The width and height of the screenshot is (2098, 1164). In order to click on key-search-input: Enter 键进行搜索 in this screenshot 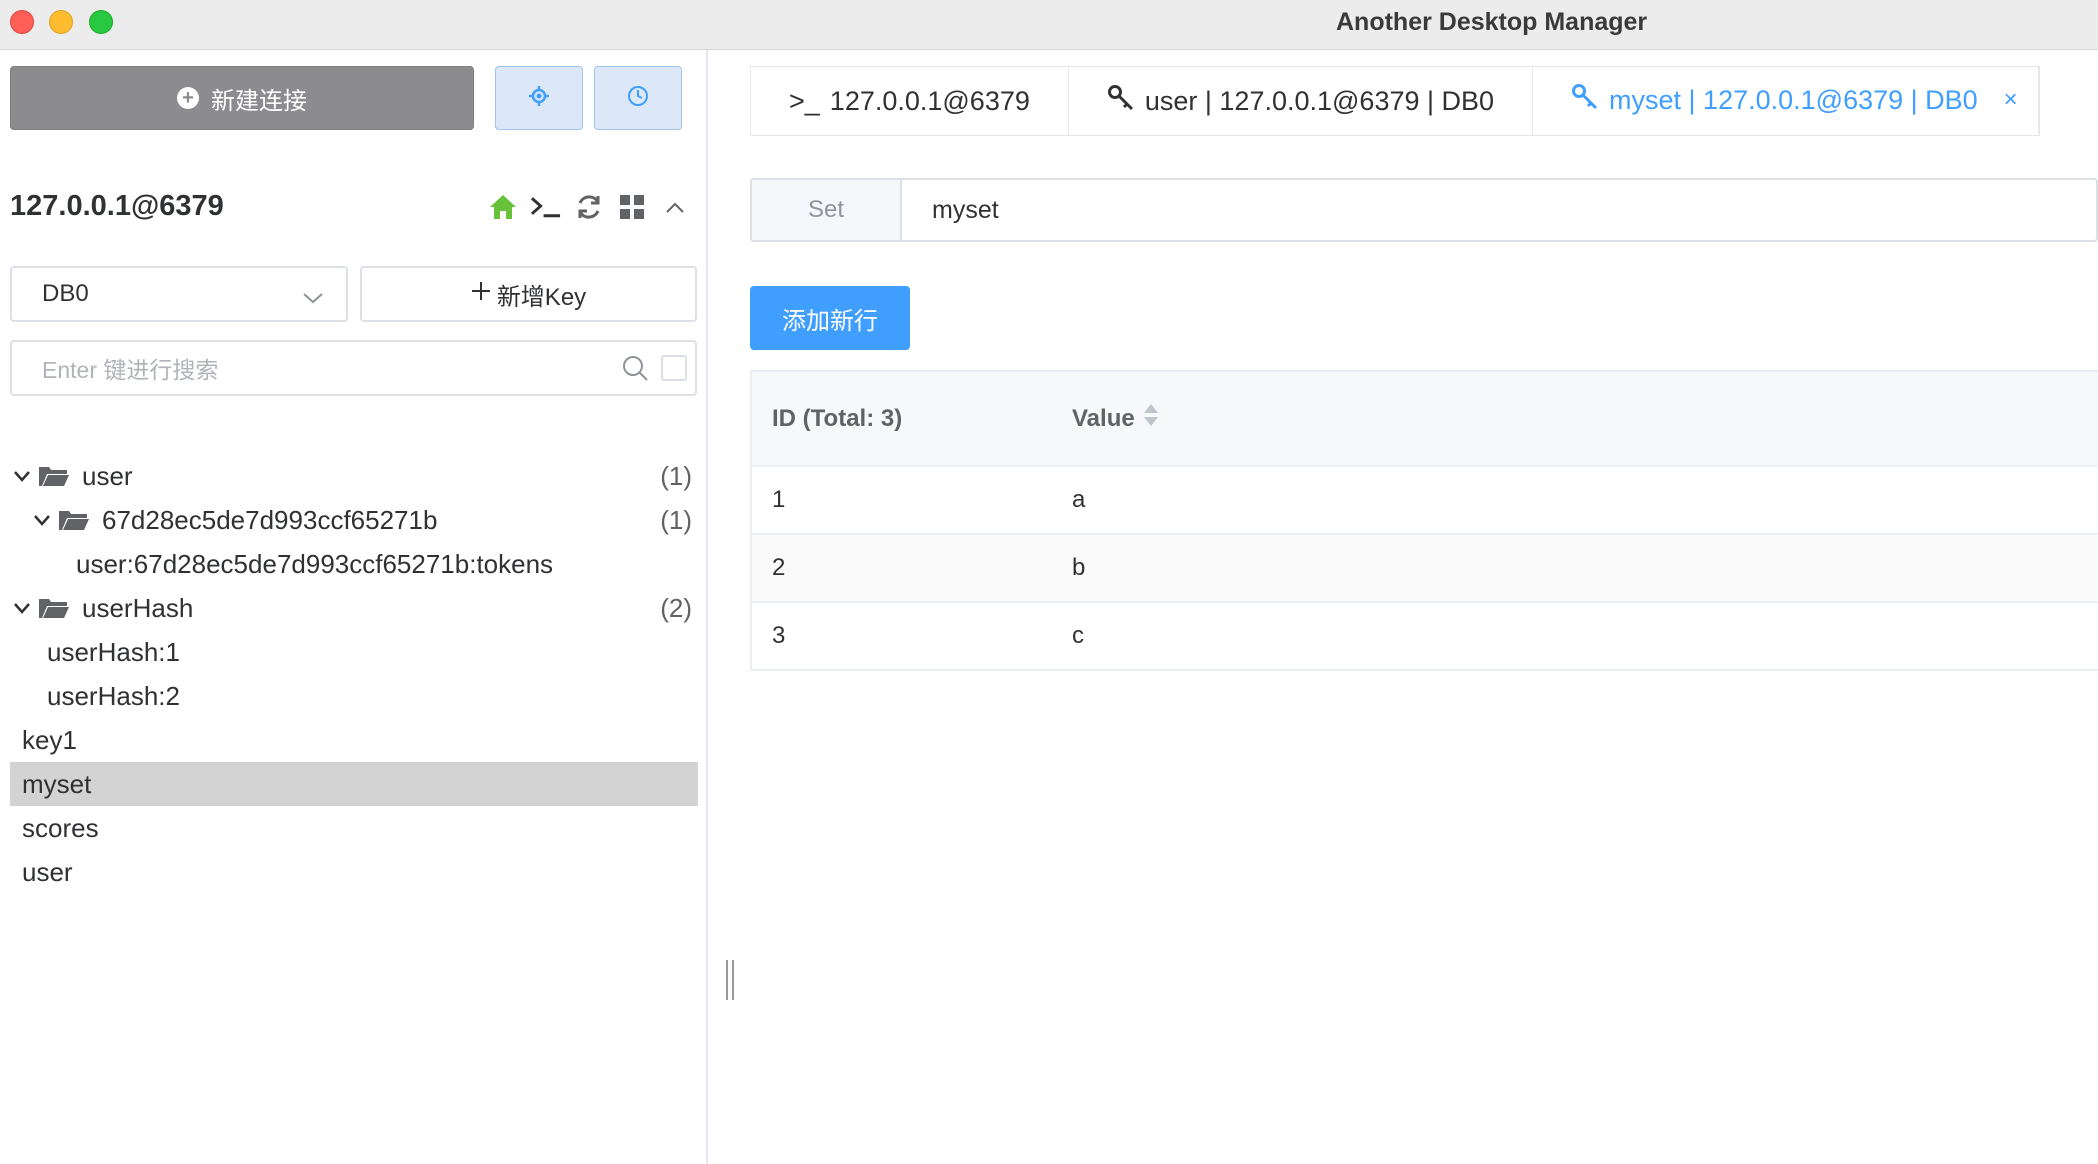, I will do `click(353, 368)`.